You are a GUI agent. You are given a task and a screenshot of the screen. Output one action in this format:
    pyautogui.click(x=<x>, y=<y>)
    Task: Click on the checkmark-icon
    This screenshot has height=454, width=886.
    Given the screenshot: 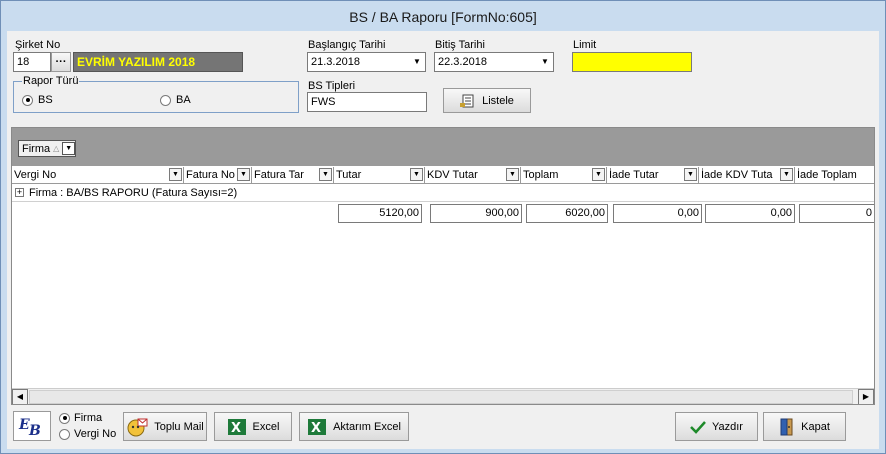 What is the action you would take?
    pyautogui.click(x=698, y=427)
    